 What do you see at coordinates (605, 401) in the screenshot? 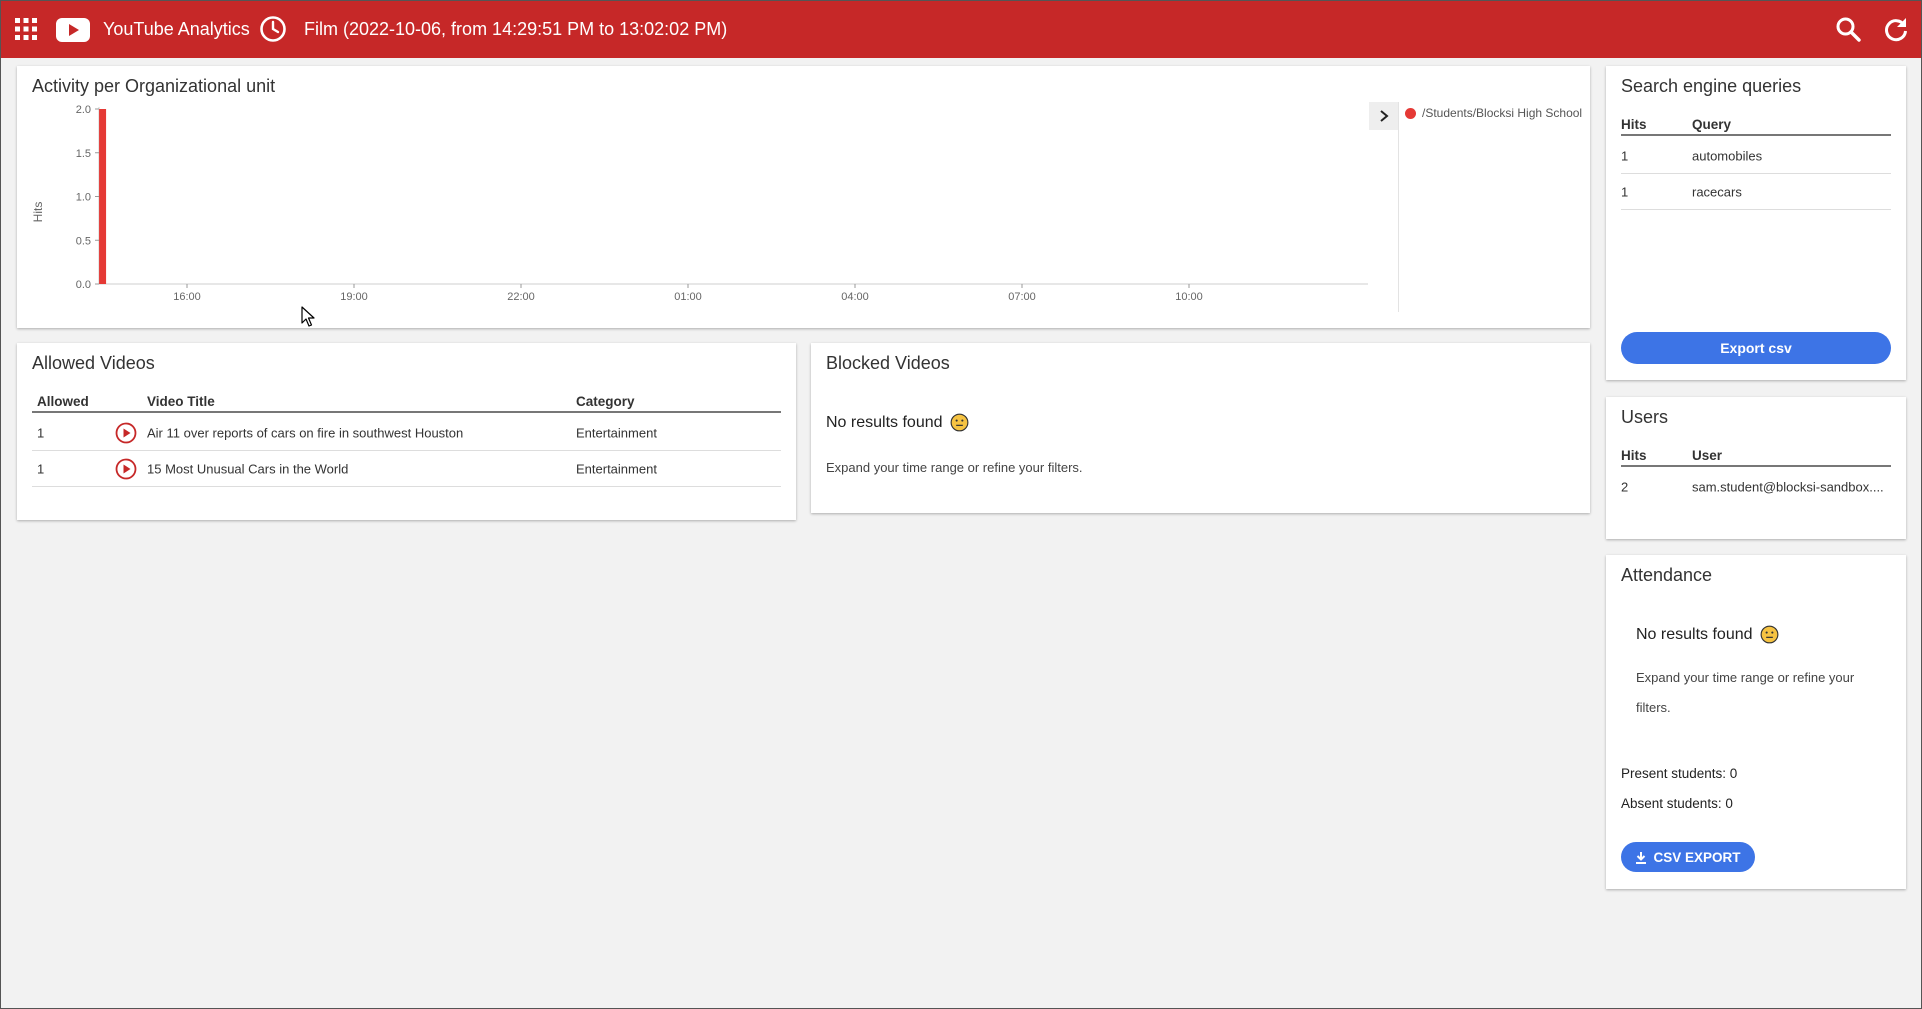
I see `column-header-category: Category` at bounding box center [605, 401].